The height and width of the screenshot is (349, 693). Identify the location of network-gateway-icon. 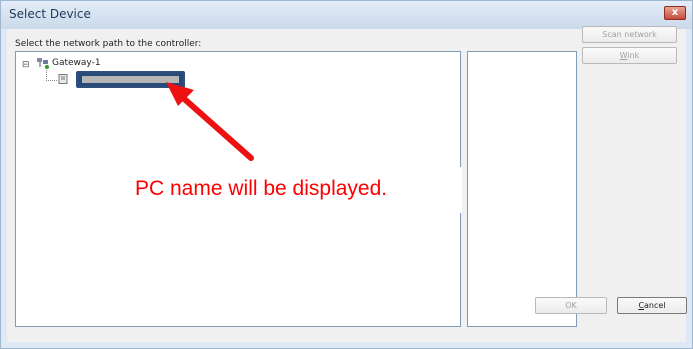
(43, 63).